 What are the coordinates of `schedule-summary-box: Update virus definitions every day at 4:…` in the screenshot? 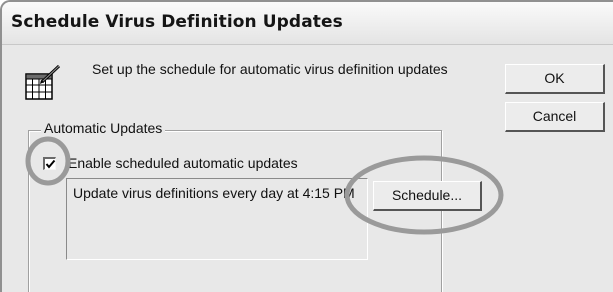 It's located at (217, 219).